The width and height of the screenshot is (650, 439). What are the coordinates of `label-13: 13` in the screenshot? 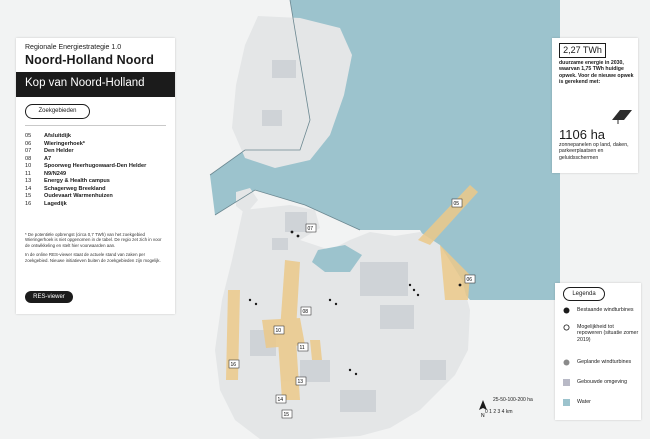 It's located at (301, 382).